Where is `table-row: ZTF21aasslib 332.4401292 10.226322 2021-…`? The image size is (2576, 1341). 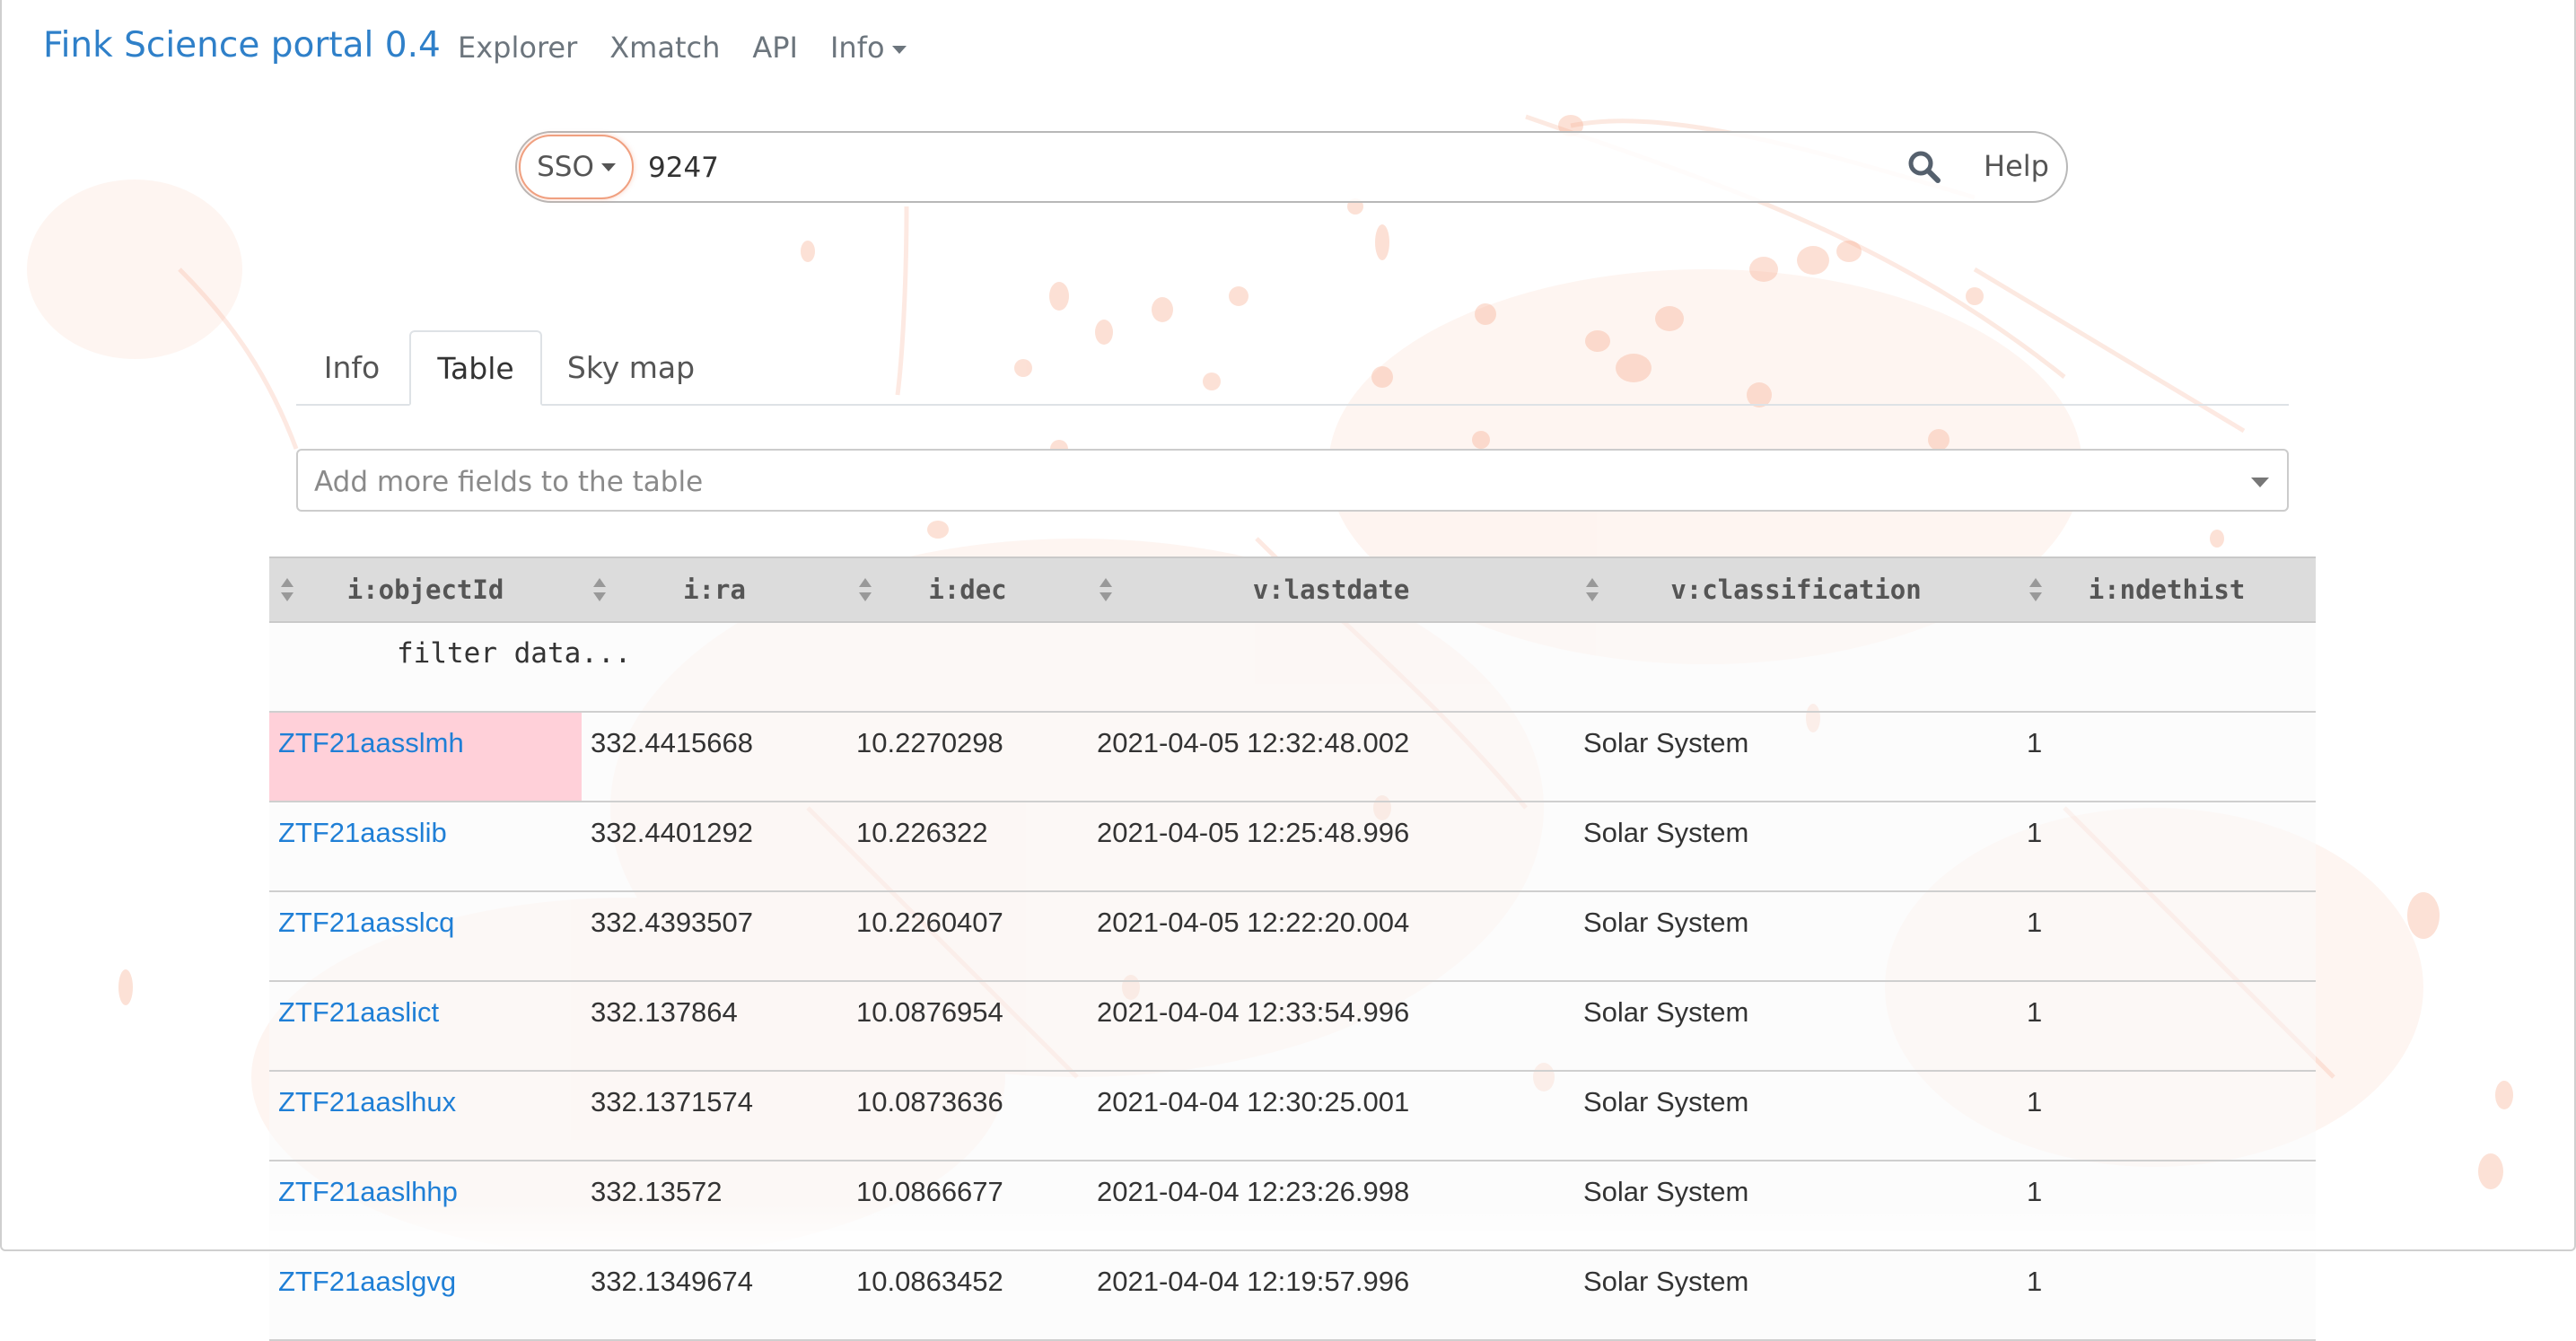 table-row: ZTF21aasslib 332.4401292 10.226322 2021-… is located at coordinates (1292, 847).